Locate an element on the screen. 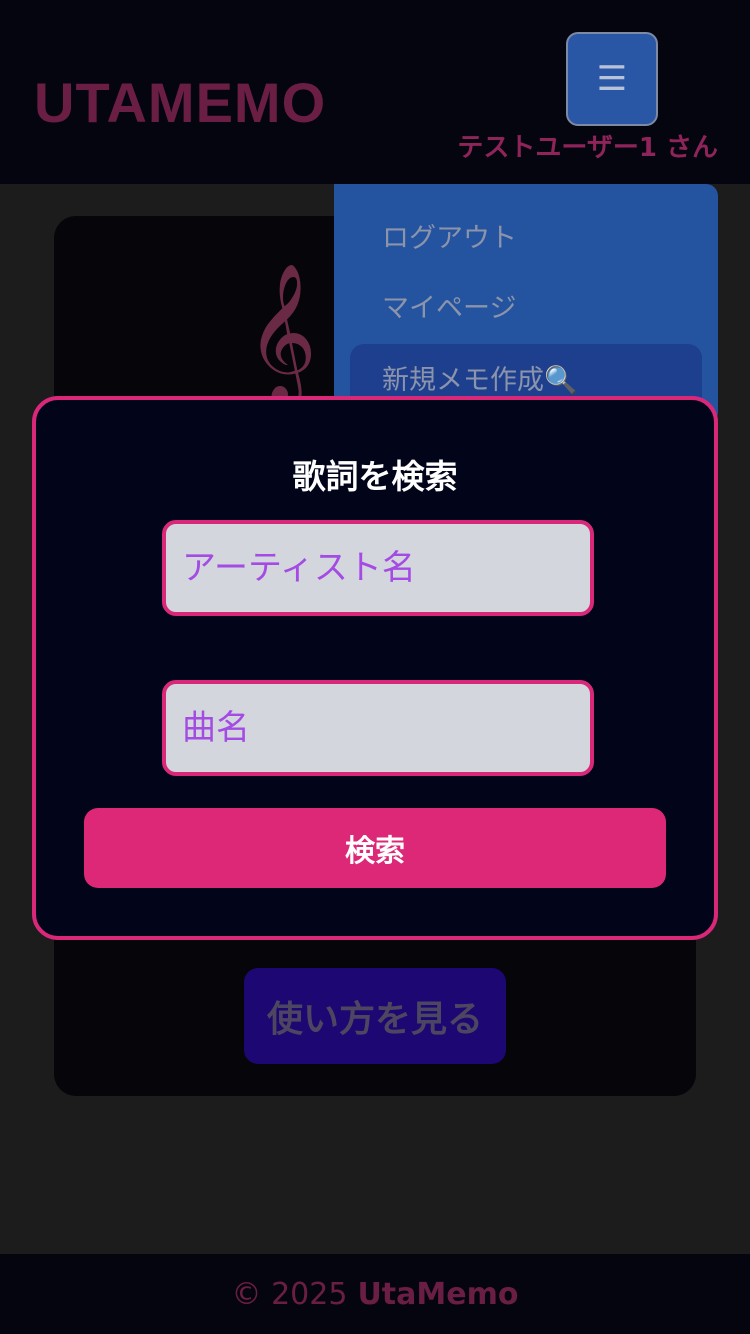 The height and width of the screenshot is (1334, 750). menu-item-mypage: マイページ is located at coordinates (526, 305).